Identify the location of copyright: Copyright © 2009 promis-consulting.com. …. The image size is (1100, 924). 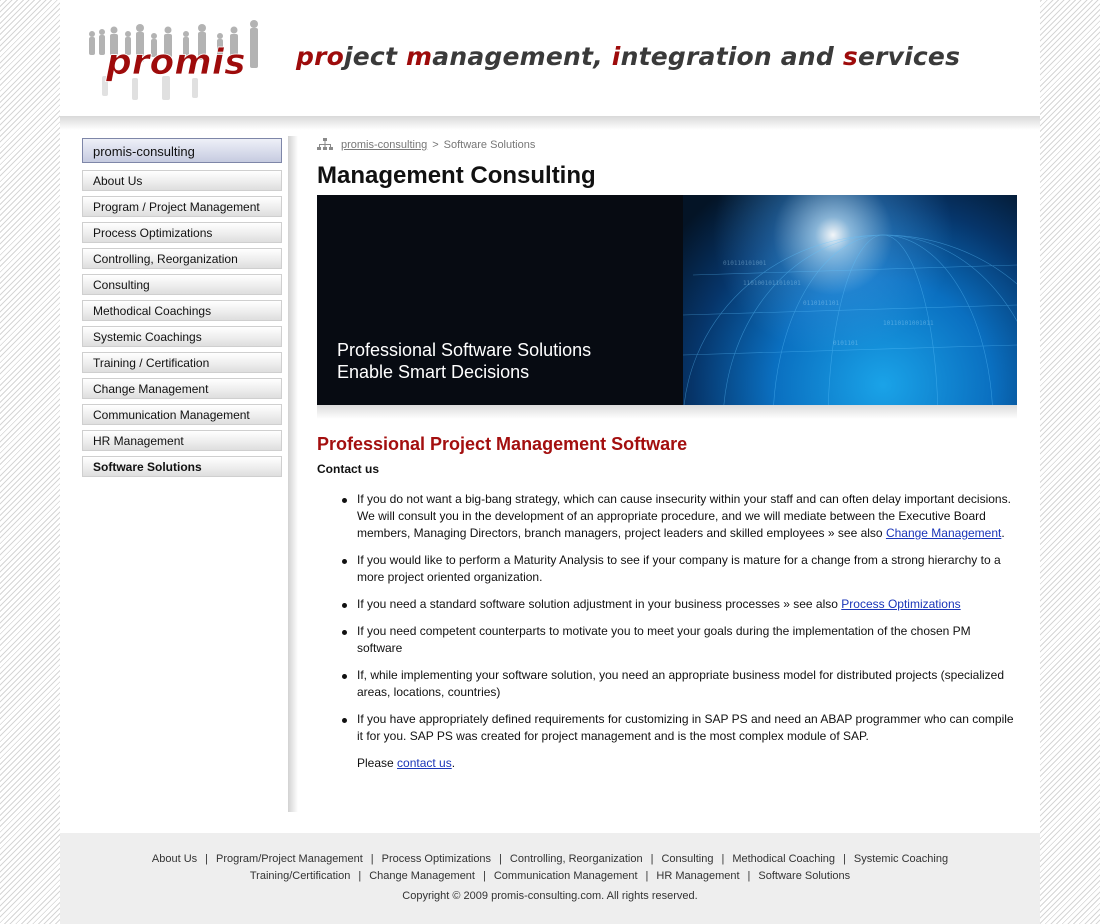
(550, 896).